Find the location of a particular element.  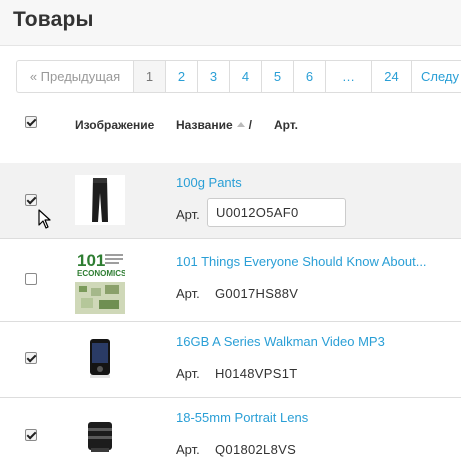

page-24-button: 24 is located at coordinates (392, 76).